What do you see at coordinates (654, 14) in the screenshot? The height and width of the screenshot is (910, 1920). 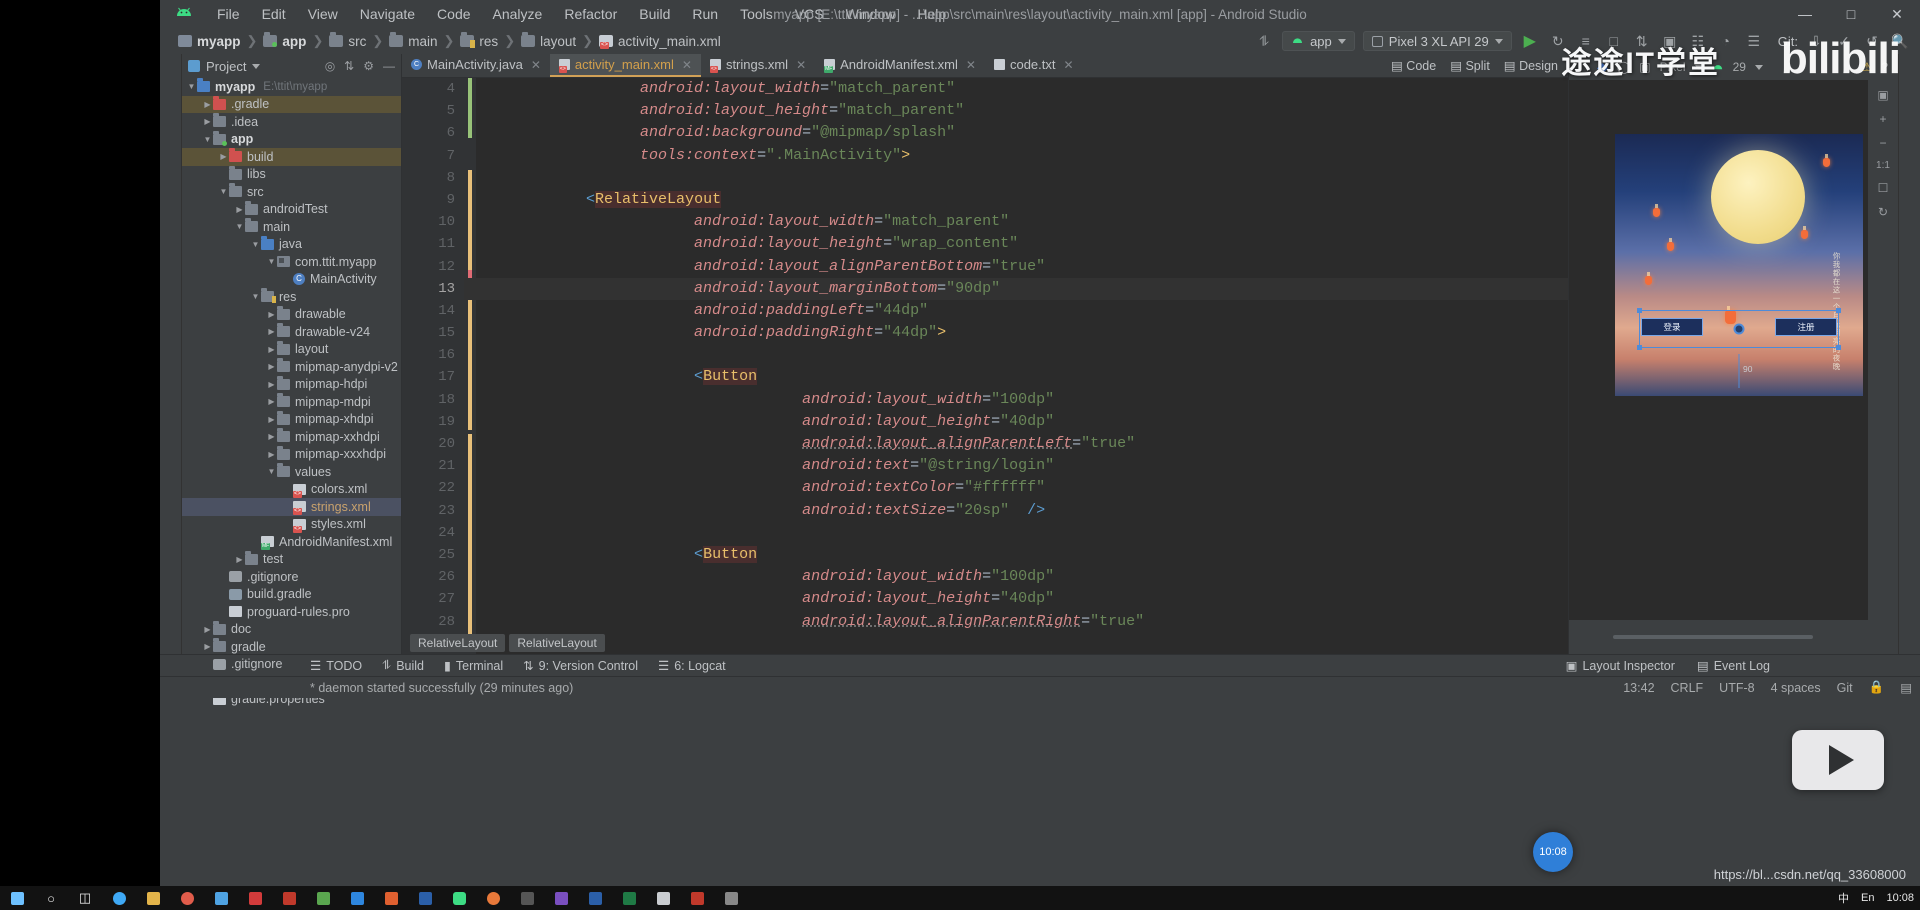 I see `menu-build: Build` at bounding box center [654, 14].